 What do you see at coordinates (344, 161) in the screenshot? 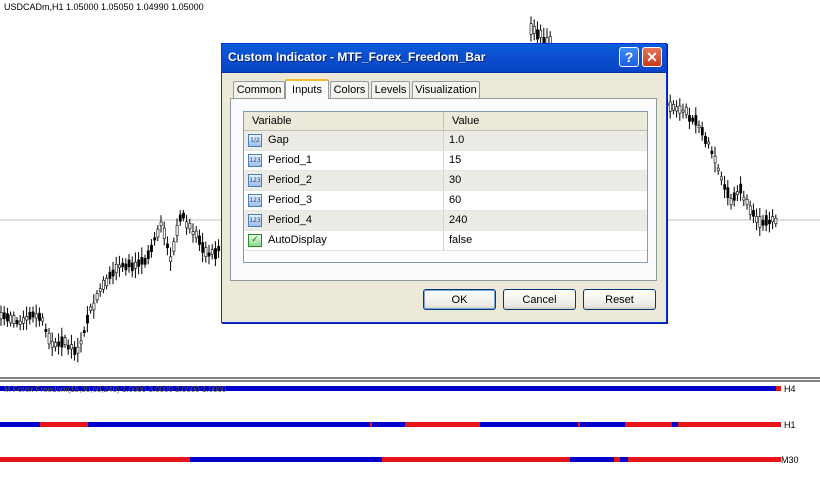
I see `variable-cell: 123 Period_1` at bounding box center [344, 161].